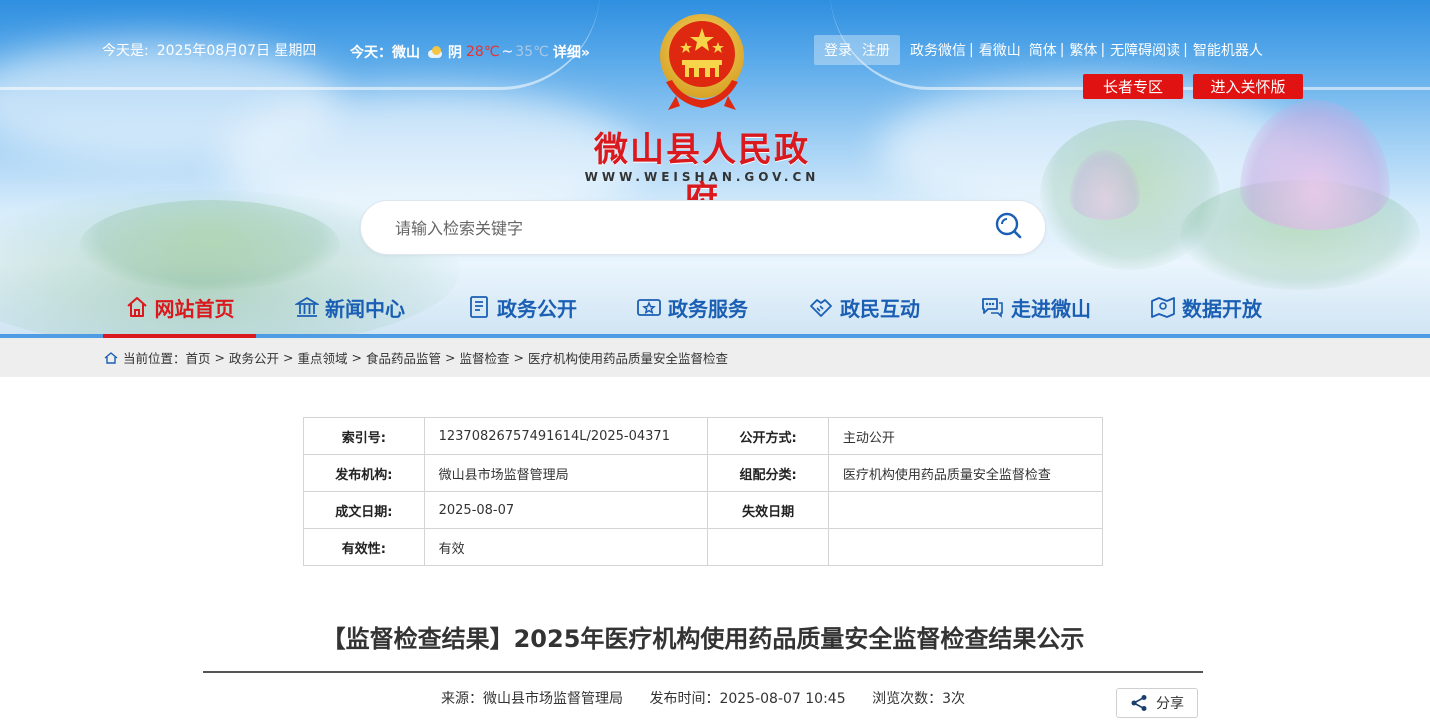  I want to click on nav-item-about-weishan: 走进微山, so click(1035, 307).